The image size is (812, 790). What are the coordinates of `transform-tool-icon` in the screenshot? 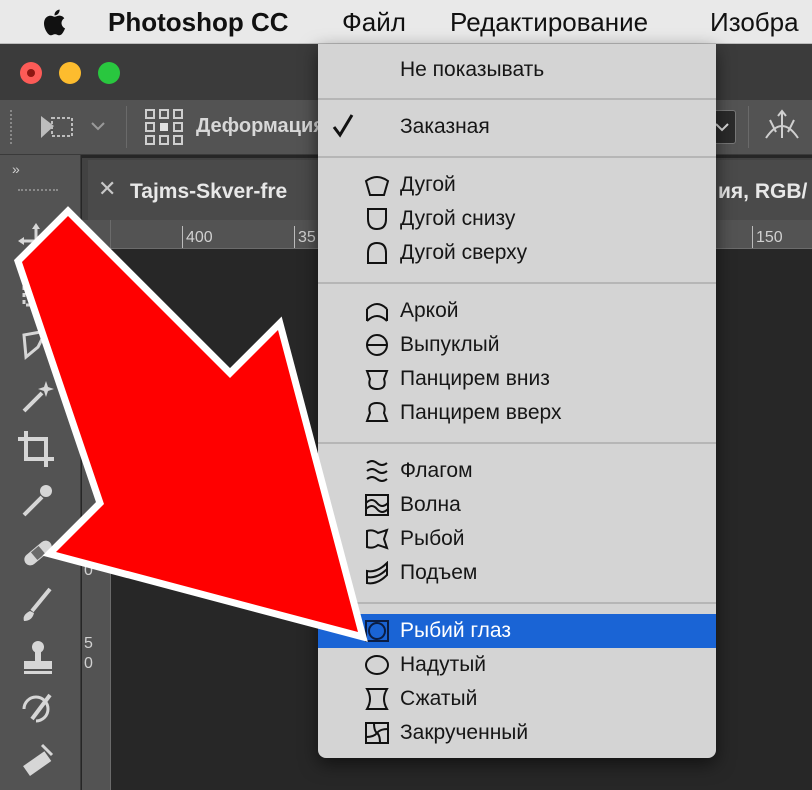 It's located at (58, 127).